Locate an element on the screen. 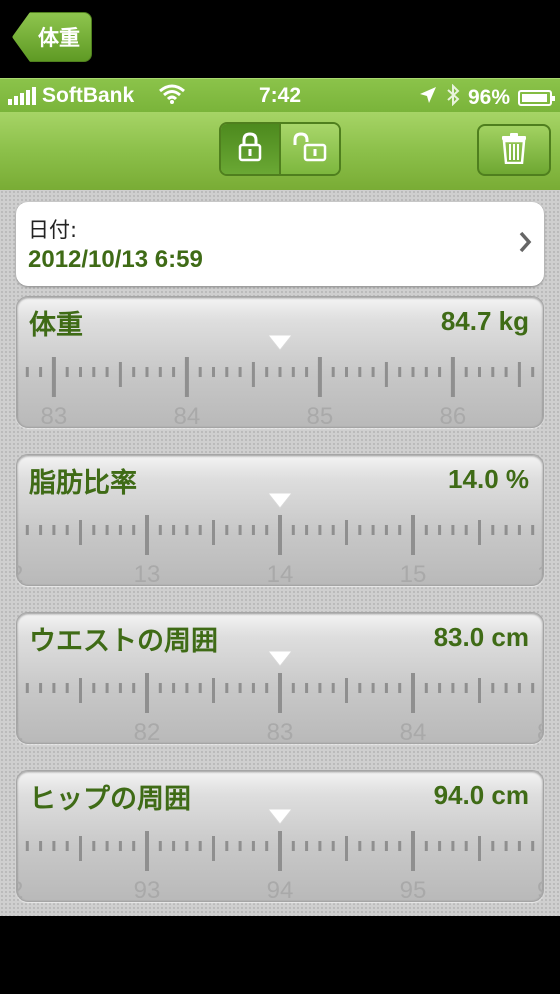 This screenshot has height=994, width=560. delete-button is located at coordinates (514, 150).